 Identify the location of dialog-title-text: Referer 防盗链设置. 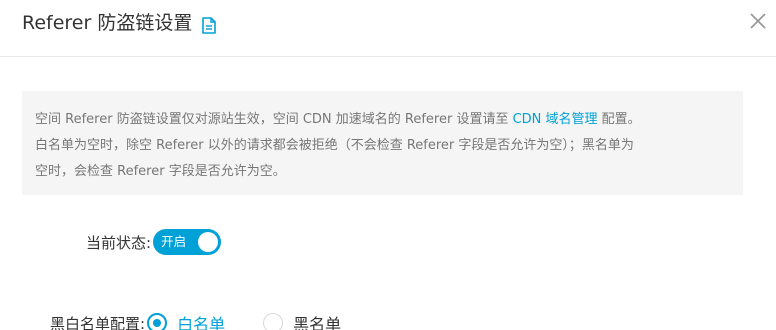
(107, 23).